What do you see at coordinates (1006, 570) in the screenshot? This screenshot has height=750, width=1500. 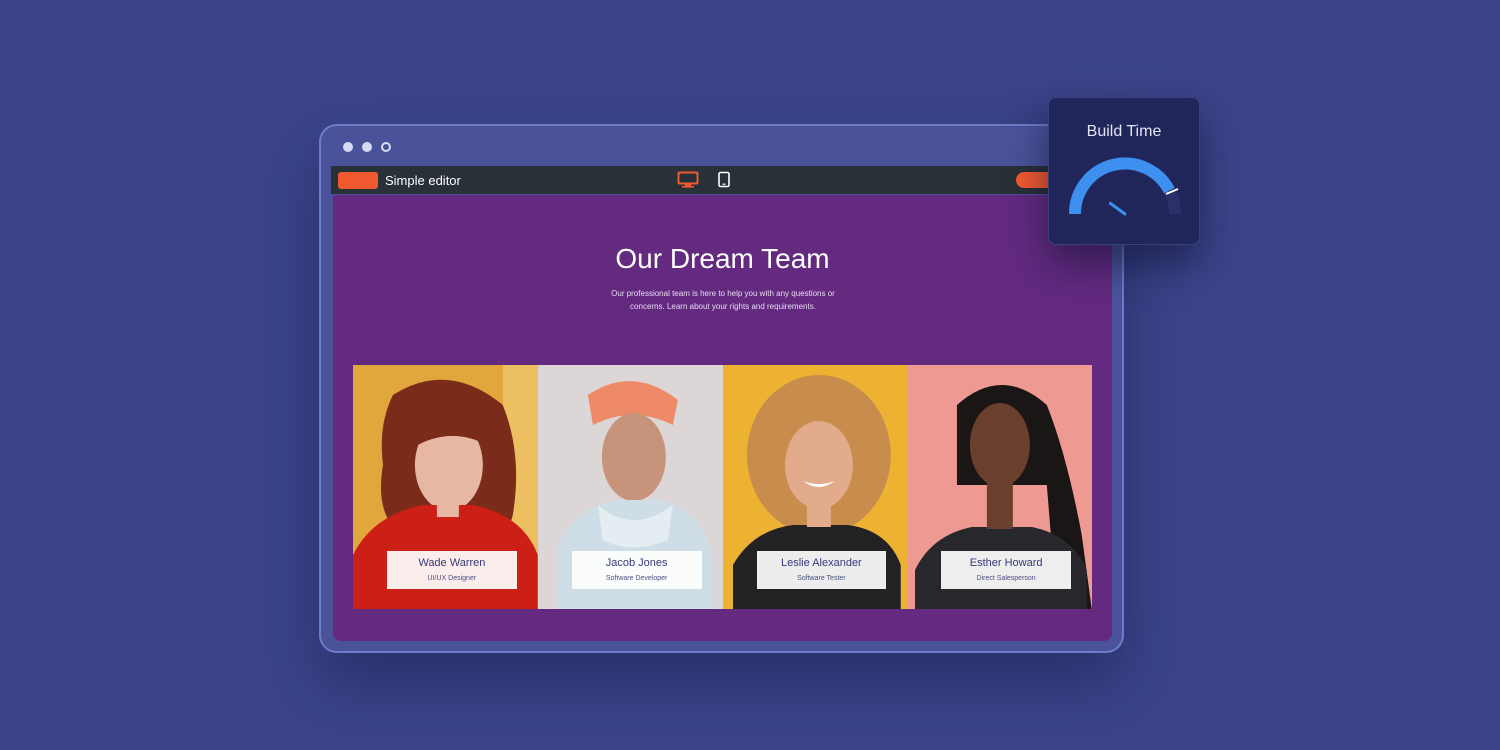 I see `team-member-label: Esther Howard Direct Salesperson` at bounding box center [1006, 570].